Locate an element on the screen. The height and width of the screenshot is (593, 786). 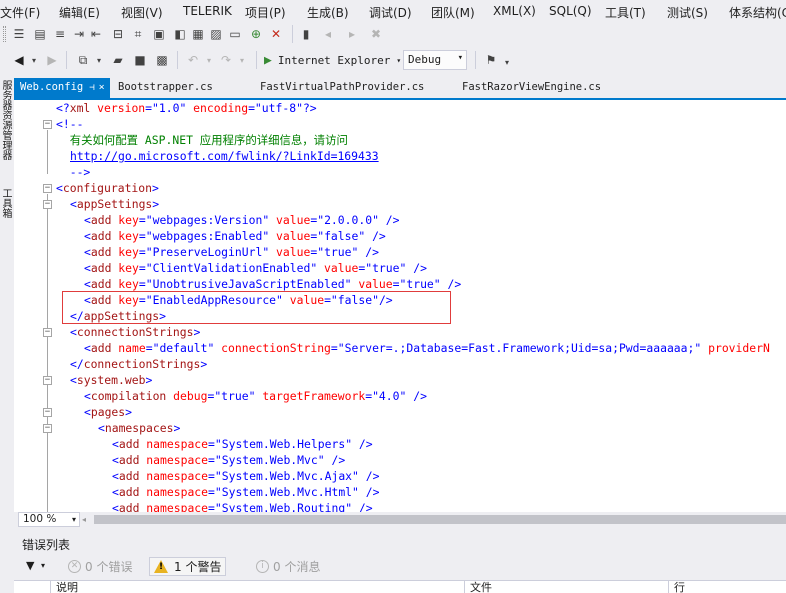
new-project-icon: ⧉ is located at coordinates (83, 60).